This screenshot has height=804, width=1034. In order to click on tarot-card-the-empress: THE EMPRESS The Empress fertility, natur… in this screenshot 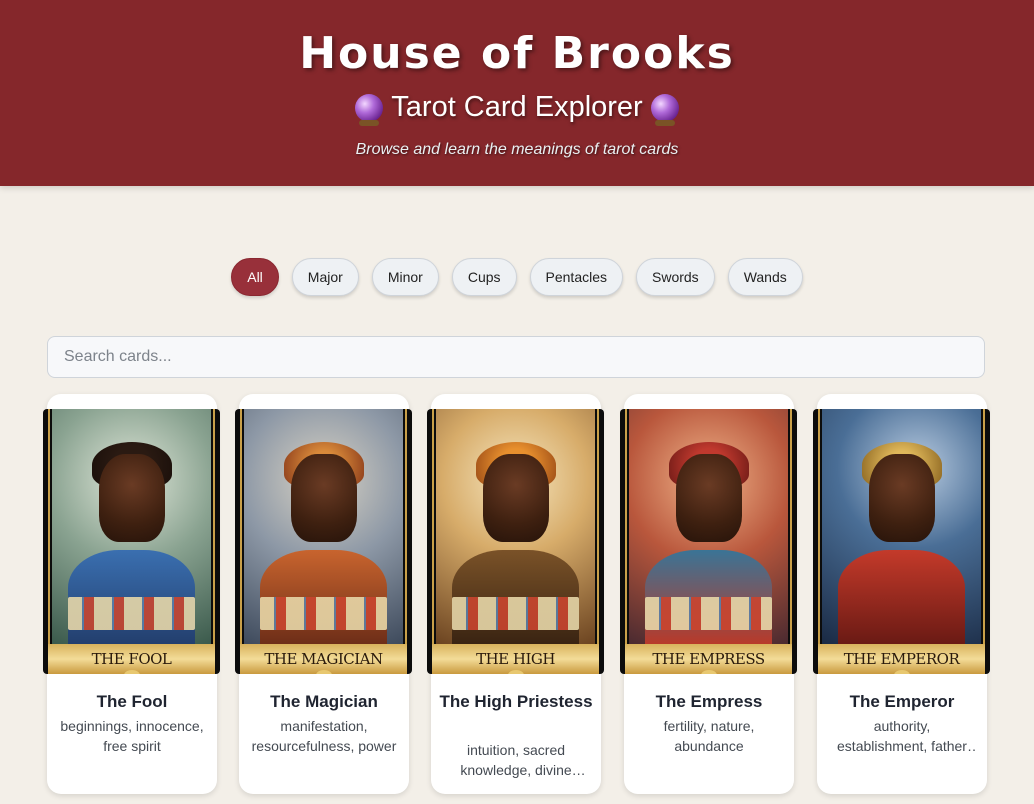, I will do `click(708, 594)`.